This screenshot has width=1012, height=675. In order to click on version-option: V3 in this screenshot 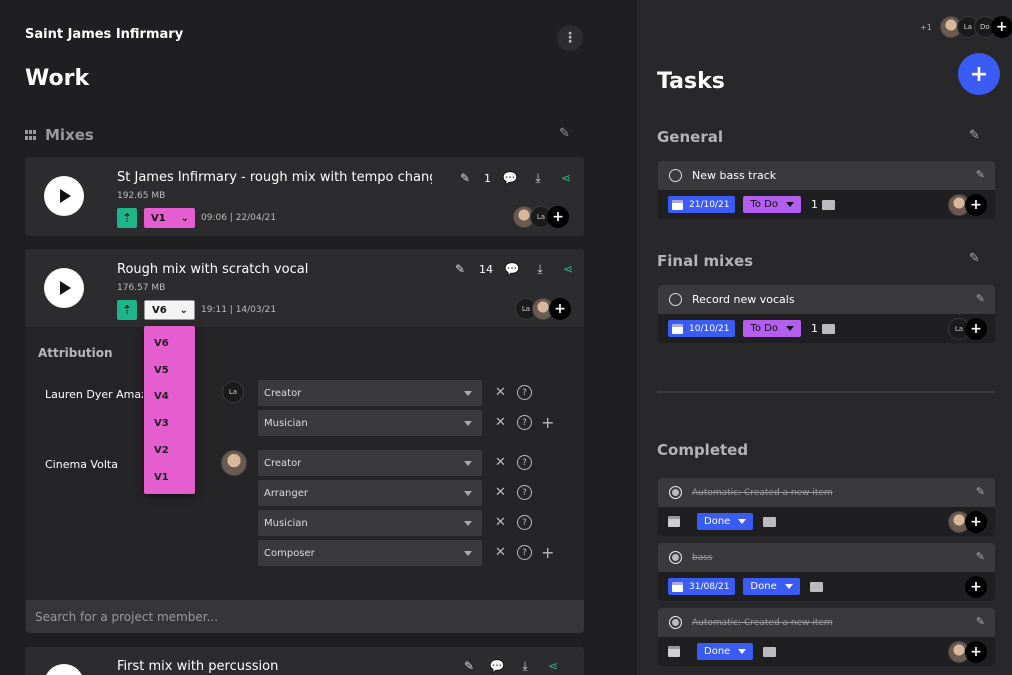, I will do `click(169, 423)`.